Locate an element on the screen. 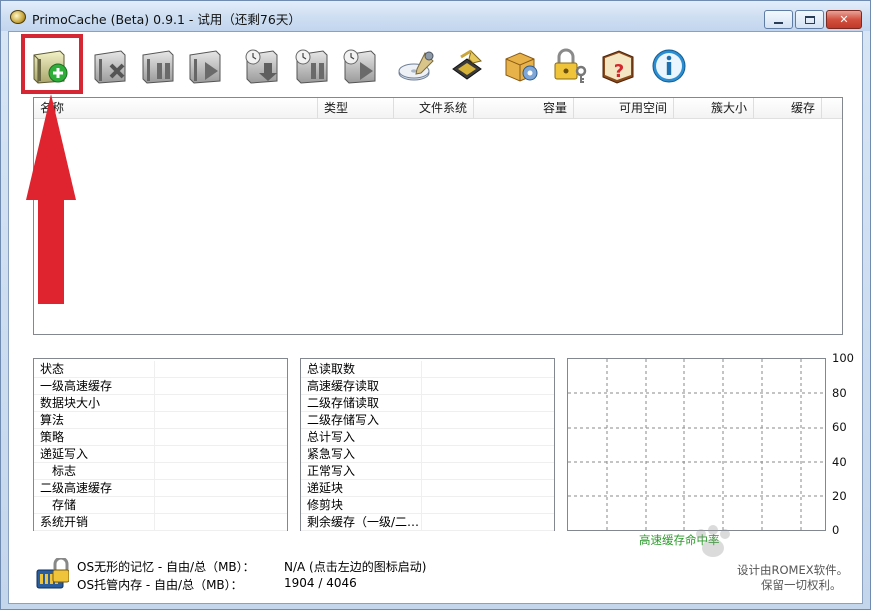 This screenshot has width=871, height=610. chip-wrench-icon is located at coordinates (467, 64).